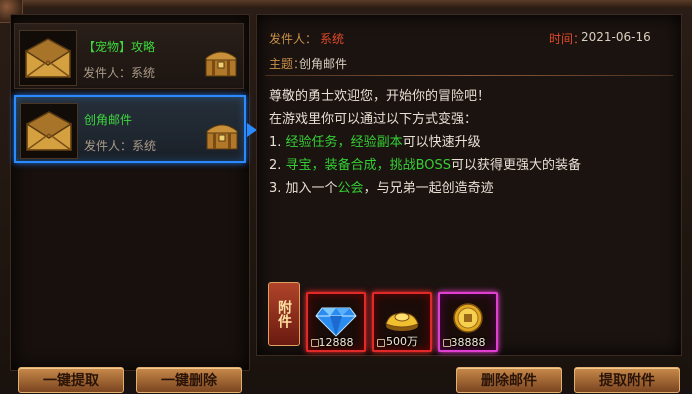 This screenshot has width=692, height=394. What do you see at coordinates (129, 56) in the screenshot?
I see `mail-item-pet-guide: 【宠物】攻略 发件人：系统` at bounding box center [129, 56].